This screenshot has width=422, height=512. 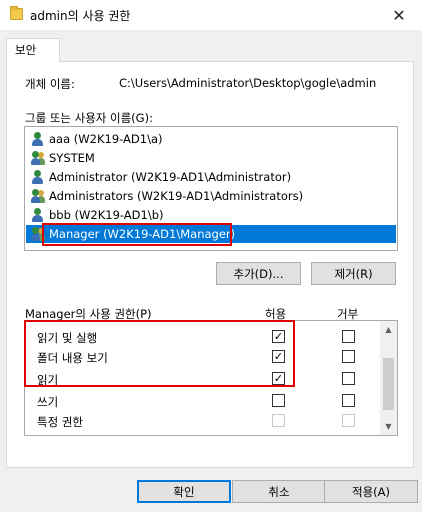 I want to click on groups-label: 그룹 또는 사용자 이름(G):, so click(x=89, y=118).